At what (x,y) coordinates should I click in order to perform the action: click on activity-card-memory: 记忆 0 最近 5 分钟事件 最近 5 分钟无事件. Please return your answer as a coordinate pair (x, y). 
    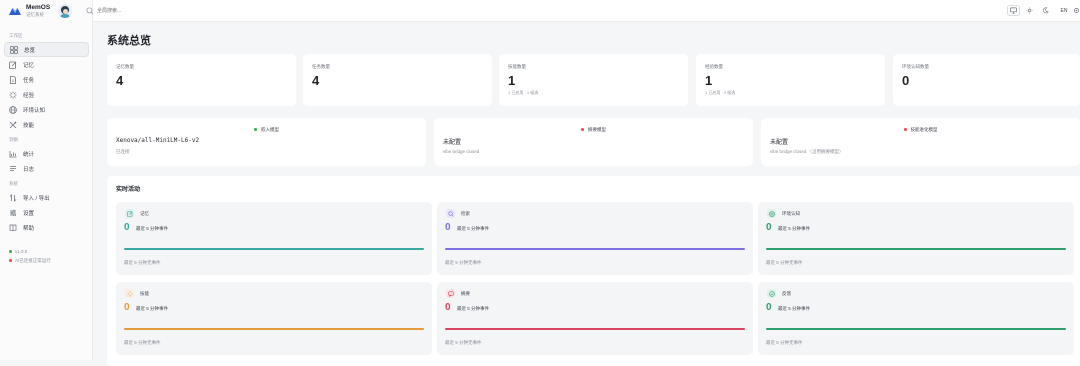
    Looking at the image, I should click on (274, 238).